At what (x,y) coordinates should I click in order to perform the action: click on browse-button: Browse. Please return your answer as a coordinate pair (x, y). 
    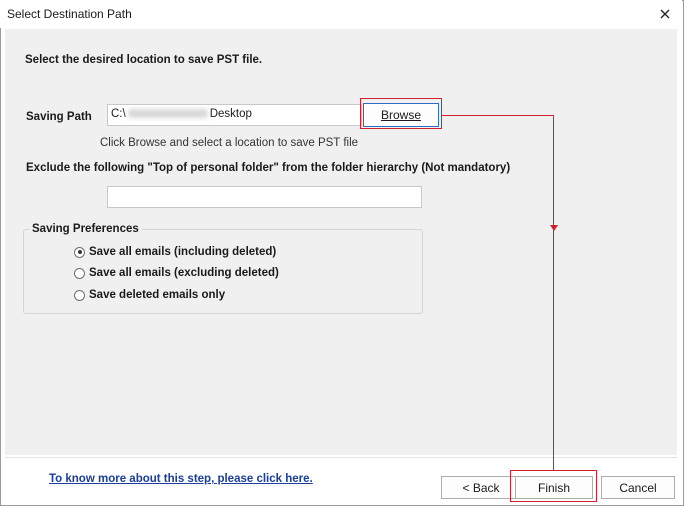
    Looking at the image, I should click on (401, 115).